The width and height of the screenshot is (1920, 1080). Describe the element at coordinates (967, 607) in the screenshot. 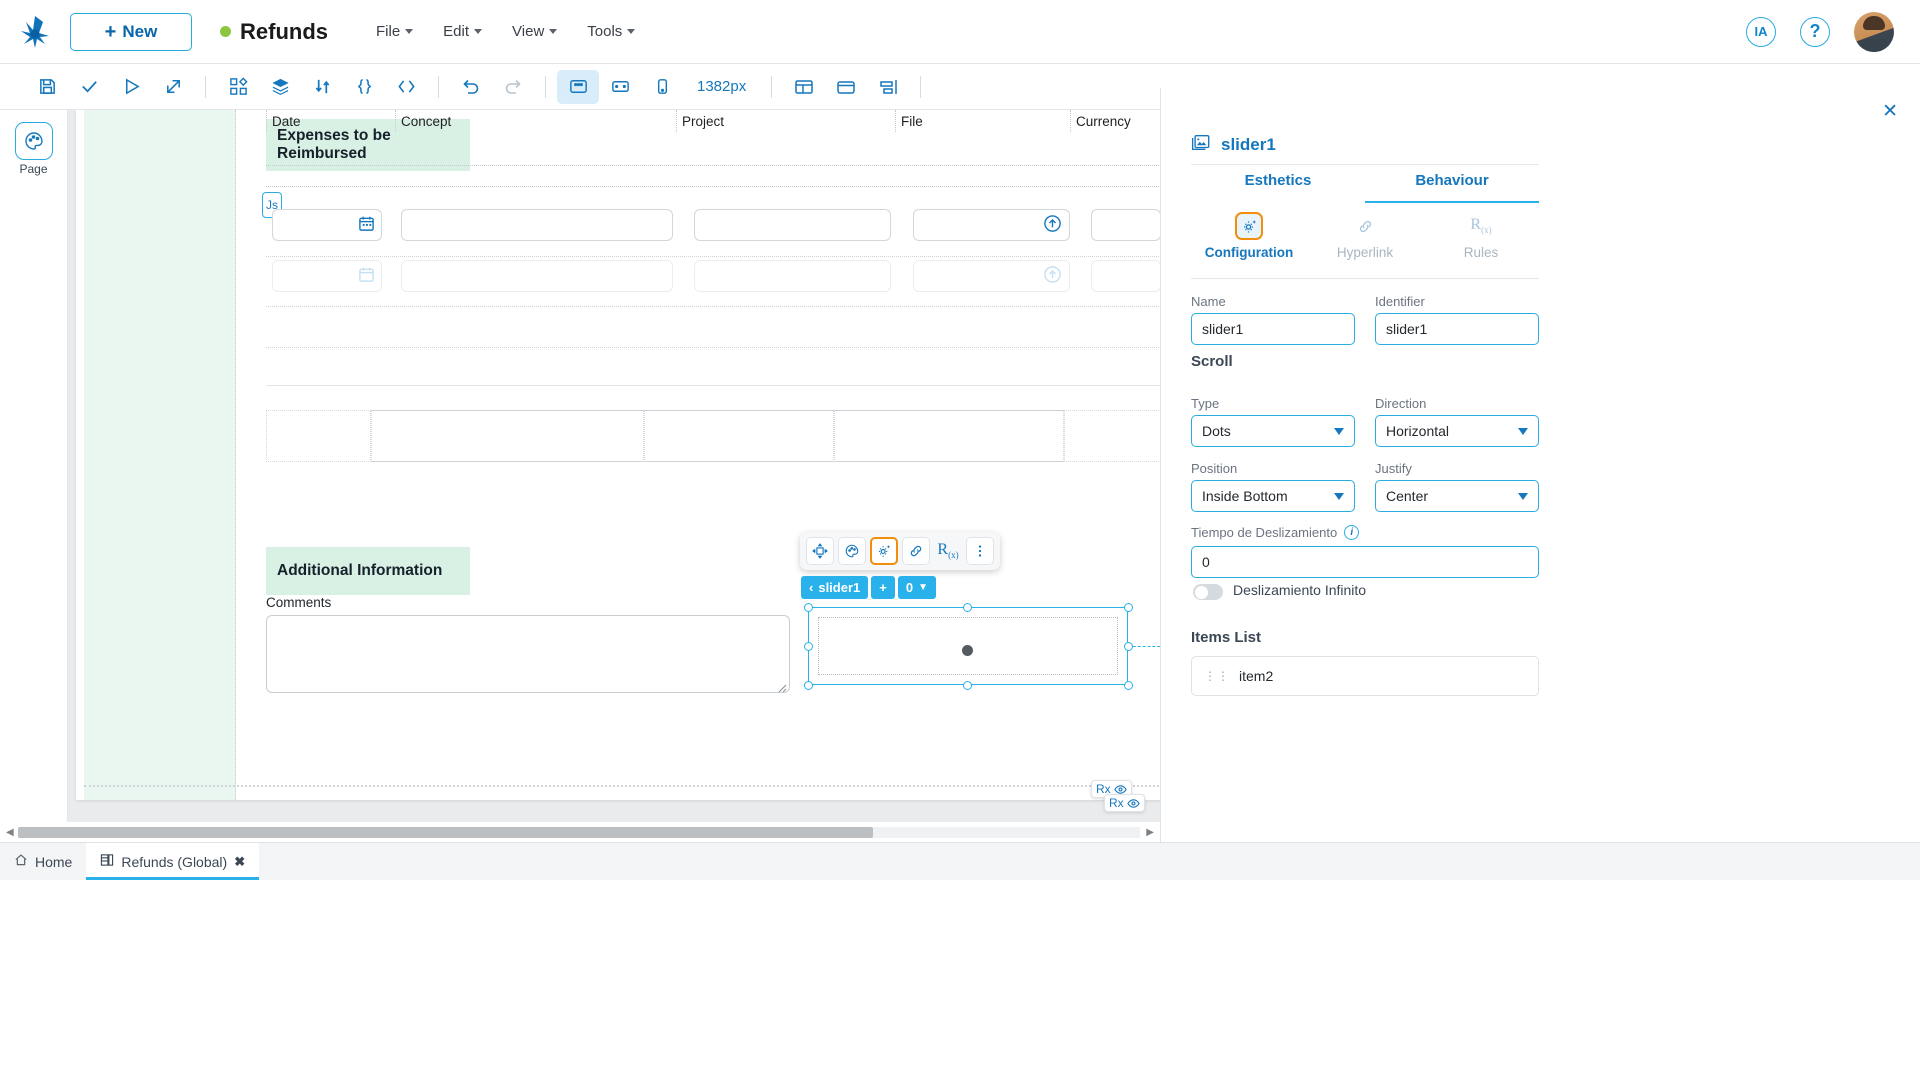

I see `resize-handle-tc` at that location.